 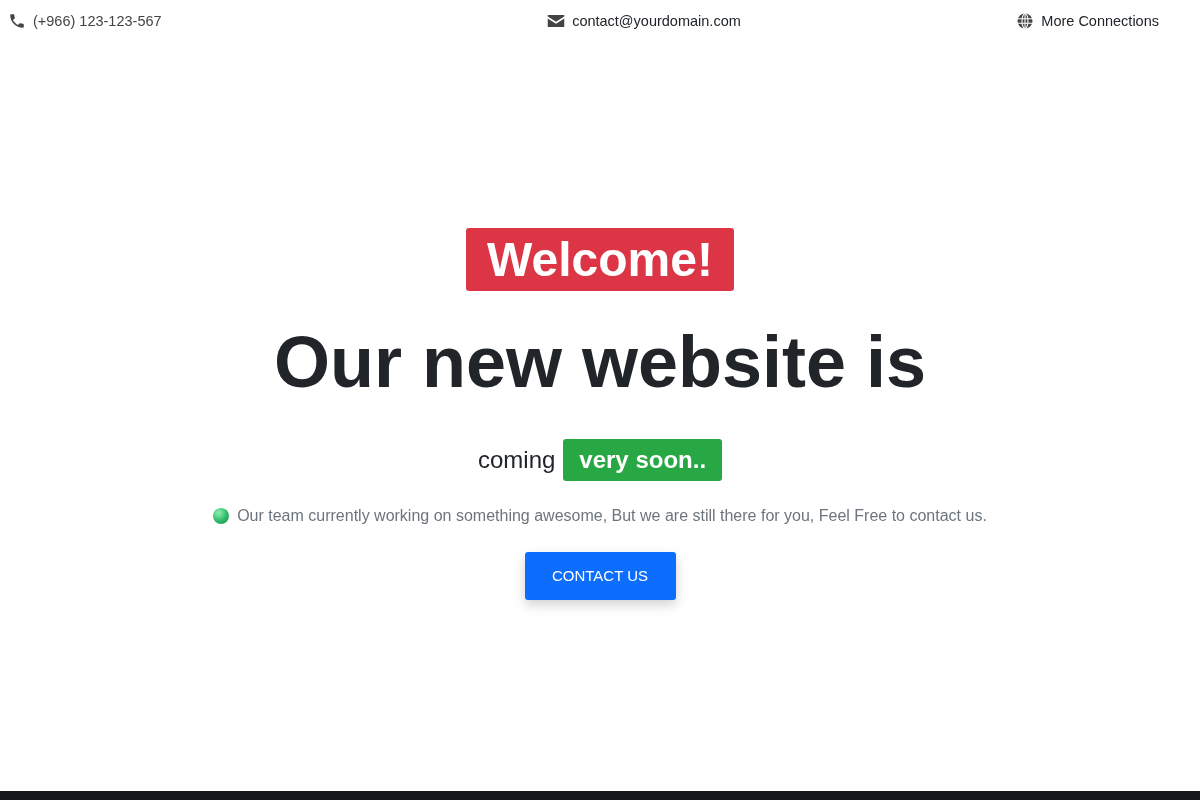 I want to click on message-text: Our team currently working on something awesome, But we are still there for you, Feel Free to contact us., so click(x=612, y=515).